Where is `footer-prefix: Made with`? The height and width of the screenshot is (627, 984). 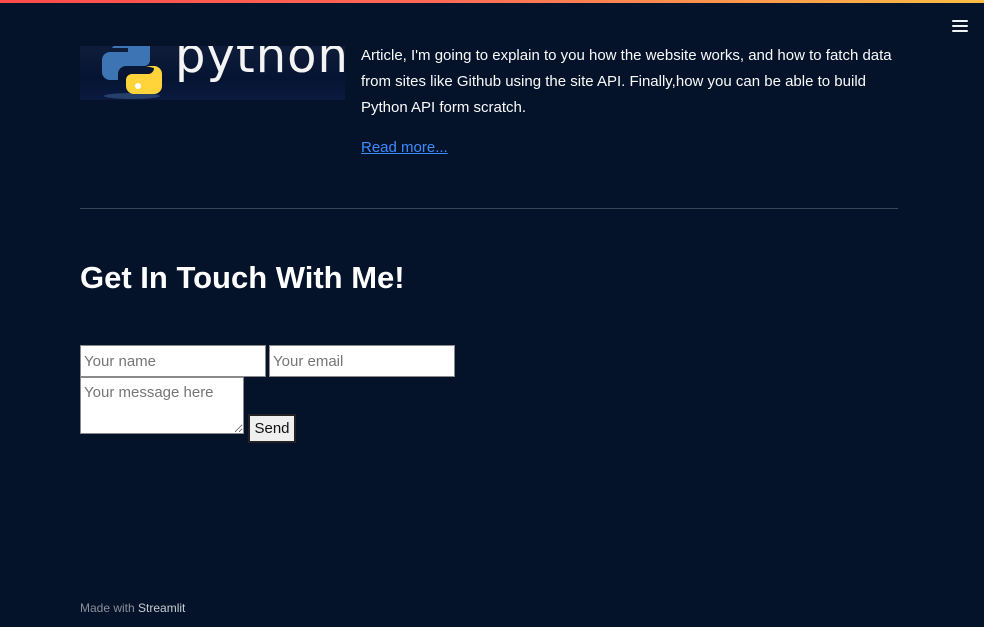
footer-prefix: Made with is located at coordinates (107, 608).